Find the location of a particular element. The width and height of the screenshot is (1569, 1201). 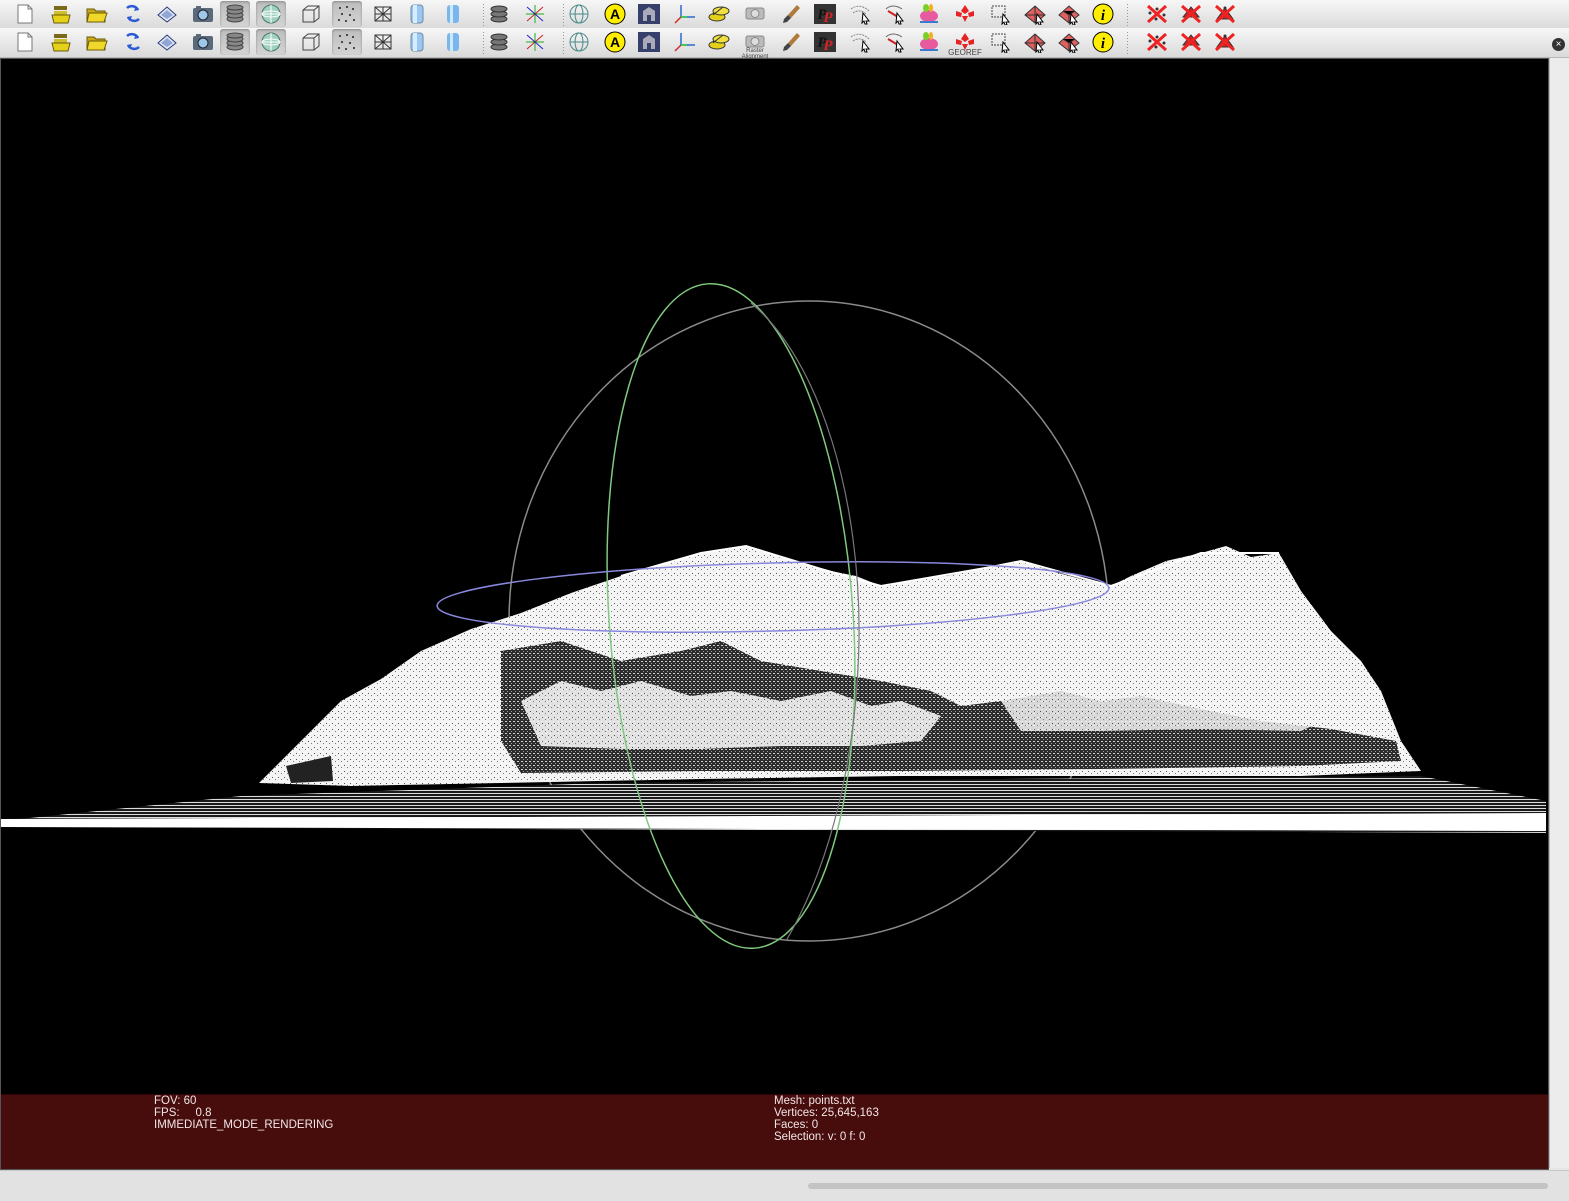

georef-caption: GEOREF is located at coordinates (965, 52).